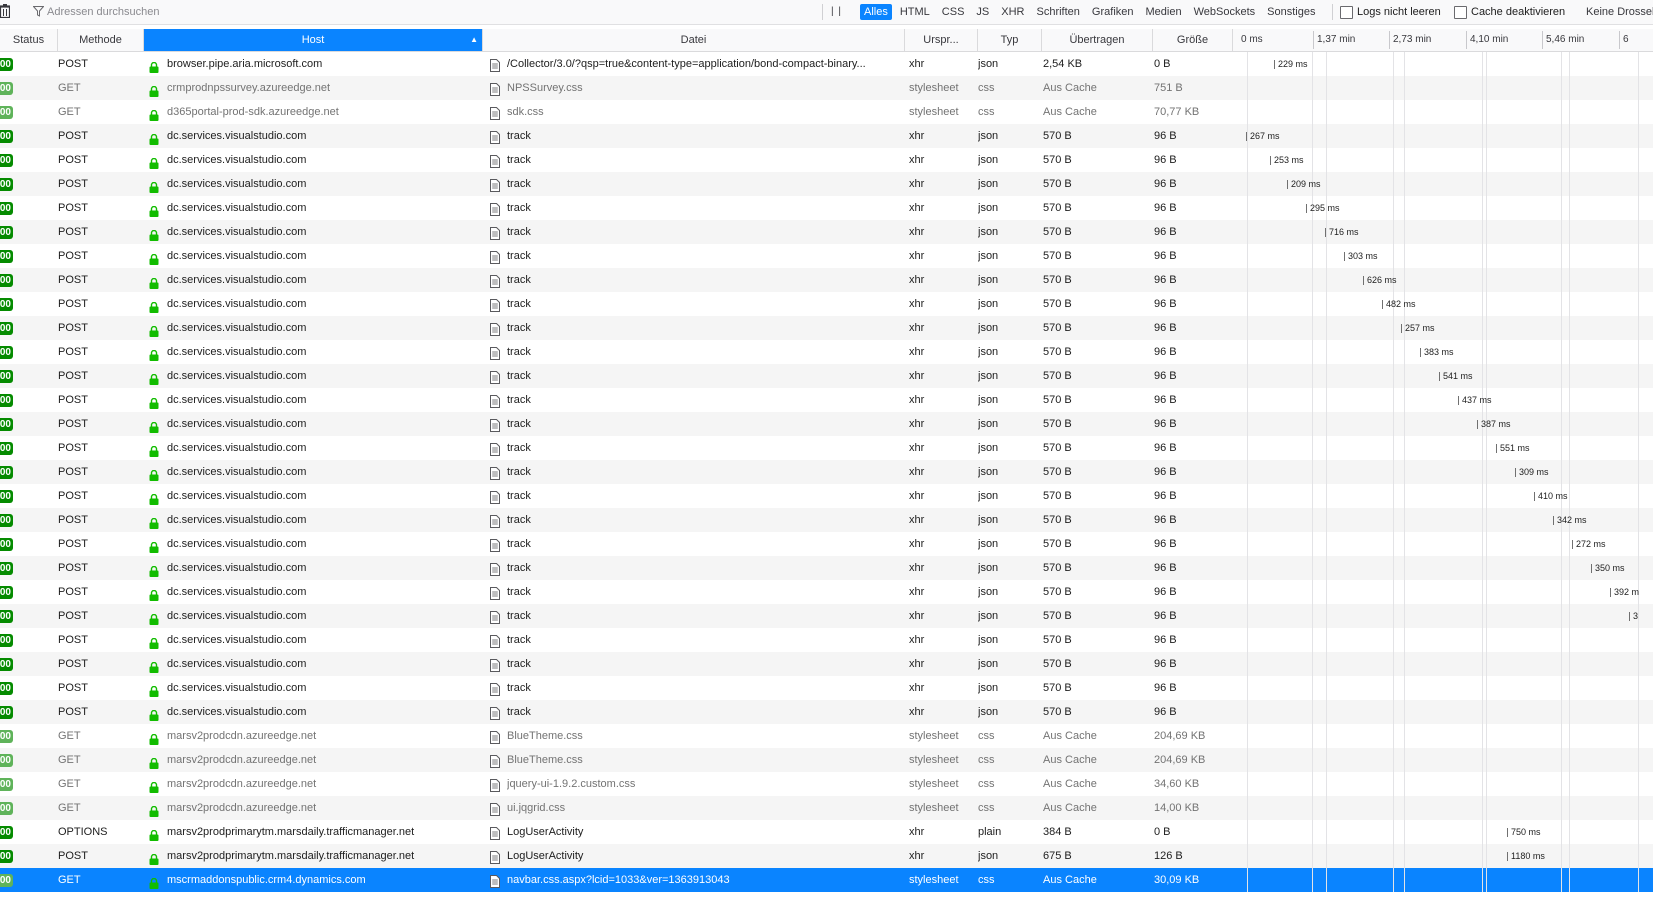  Describe the element at coordinates (982, 12) in the screenshot. I see `type-filter-js-button: JS` at that location.